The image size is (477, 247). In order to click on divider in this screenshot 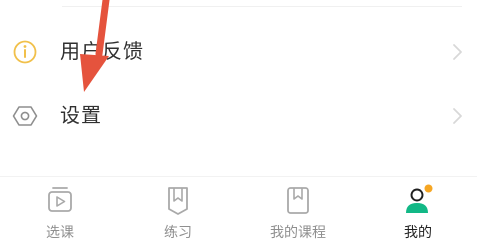, I will do `click(262, 6)`.